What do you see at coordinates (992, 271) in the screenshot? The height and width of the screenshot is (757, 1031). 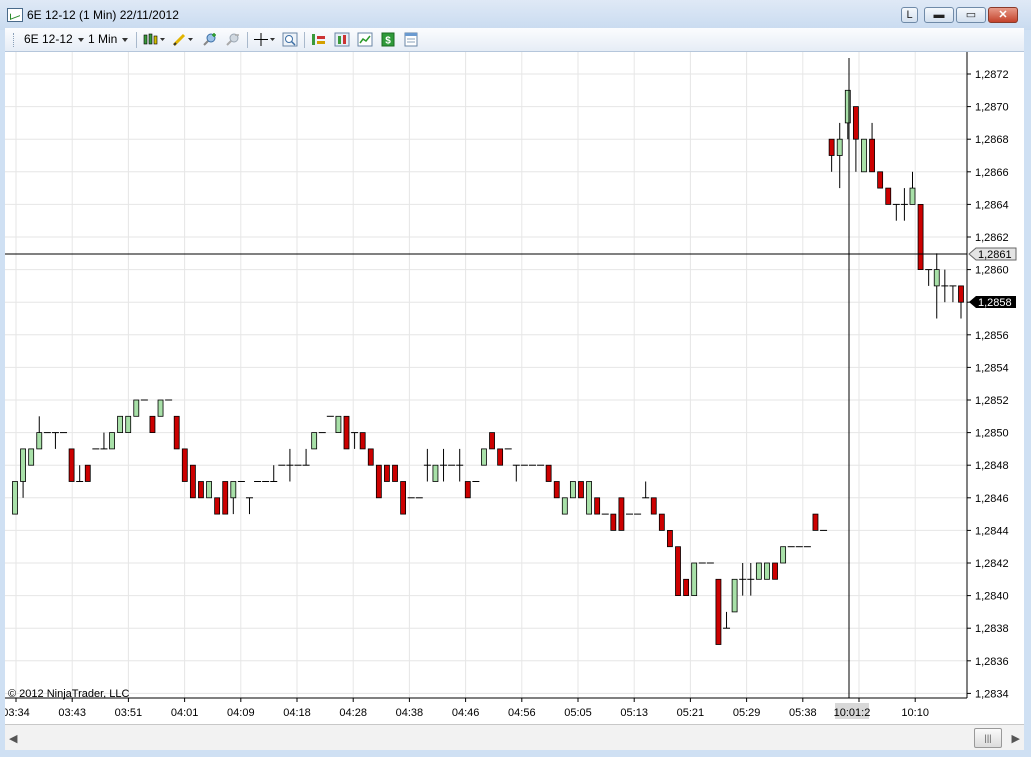 I see `price-tick-label: 1,2860` at bounding box center [992, 271].